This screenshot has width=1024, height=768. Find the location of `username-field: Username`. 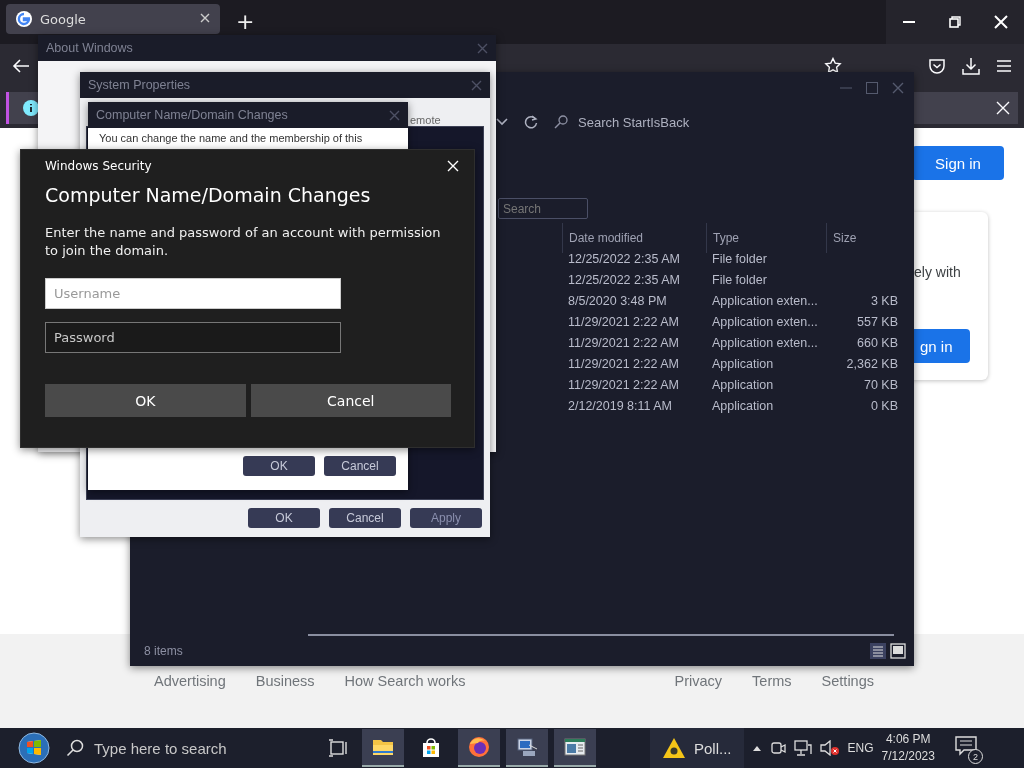

username-field: Username is located at coordinates (193, 293).